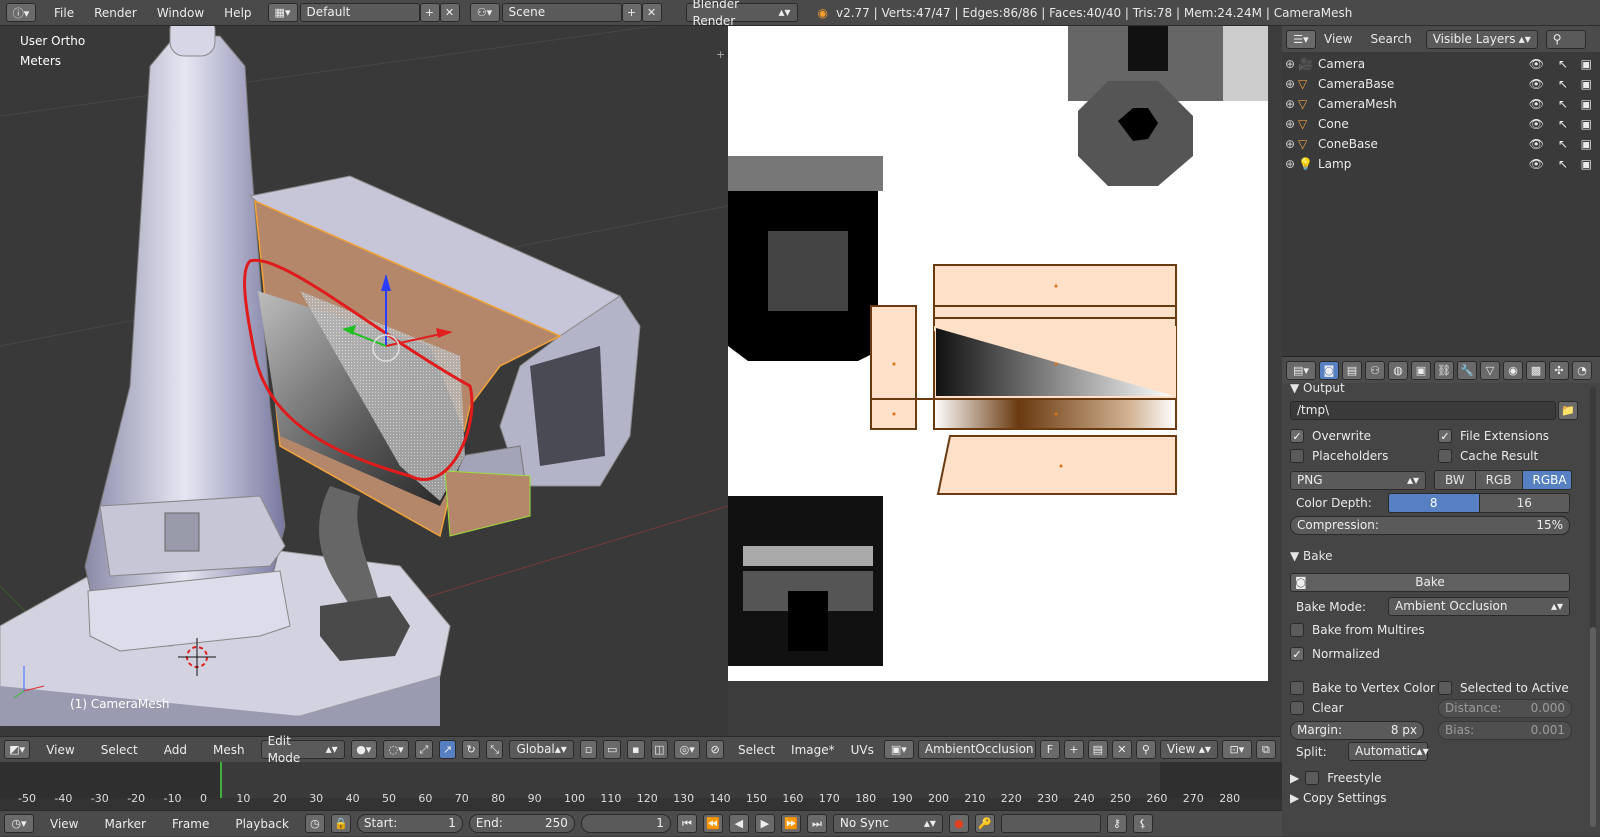 The image size is (1600, 837). Describe the element at coordinates (1434, 503) in the screenshot. I see `color-depth-8: 8` at that location.